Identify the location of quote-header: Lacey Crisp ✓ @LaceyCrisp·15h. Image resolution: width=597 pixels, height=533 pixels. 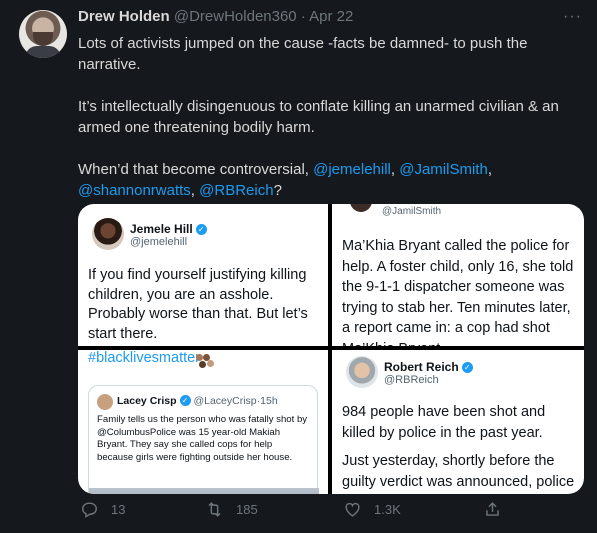
(197, 401).